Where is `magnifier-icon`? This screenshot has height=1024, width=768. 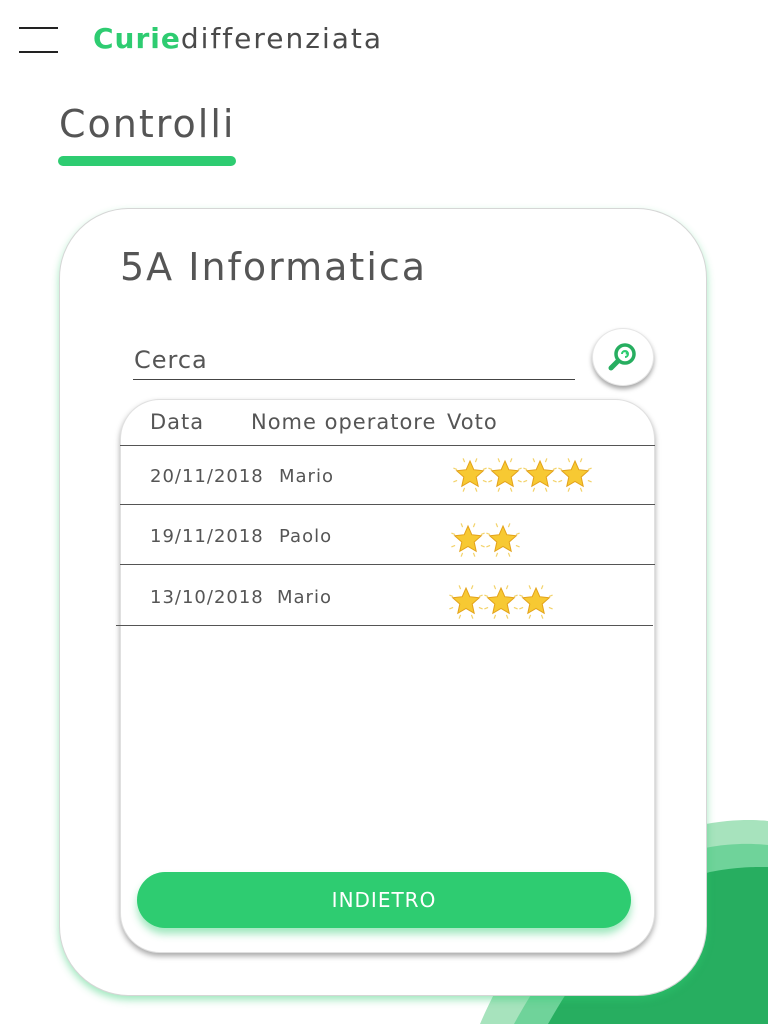
magnifier-icon is located at coordinates (622, 357).